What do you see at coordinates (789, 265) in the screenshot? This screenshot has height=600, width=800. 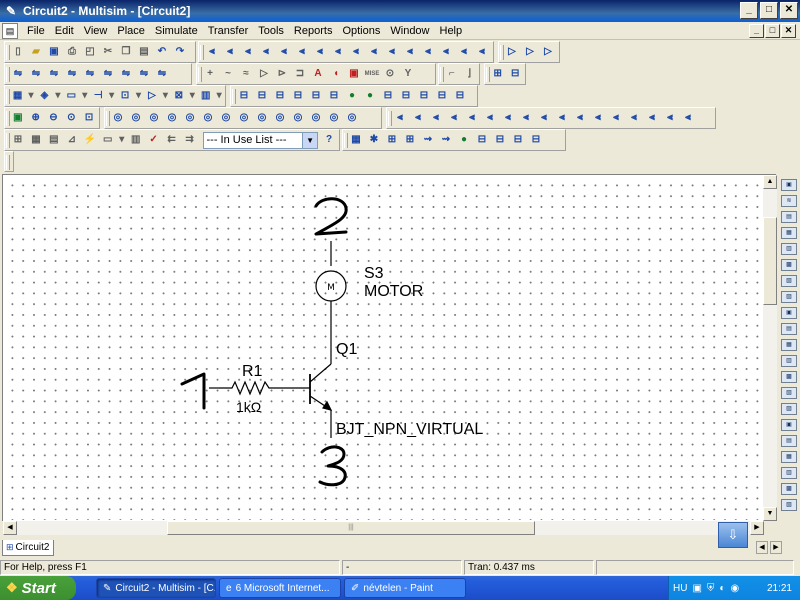 I see `bode-sidebar-icon: ▩` at bounding box center [789, 265].